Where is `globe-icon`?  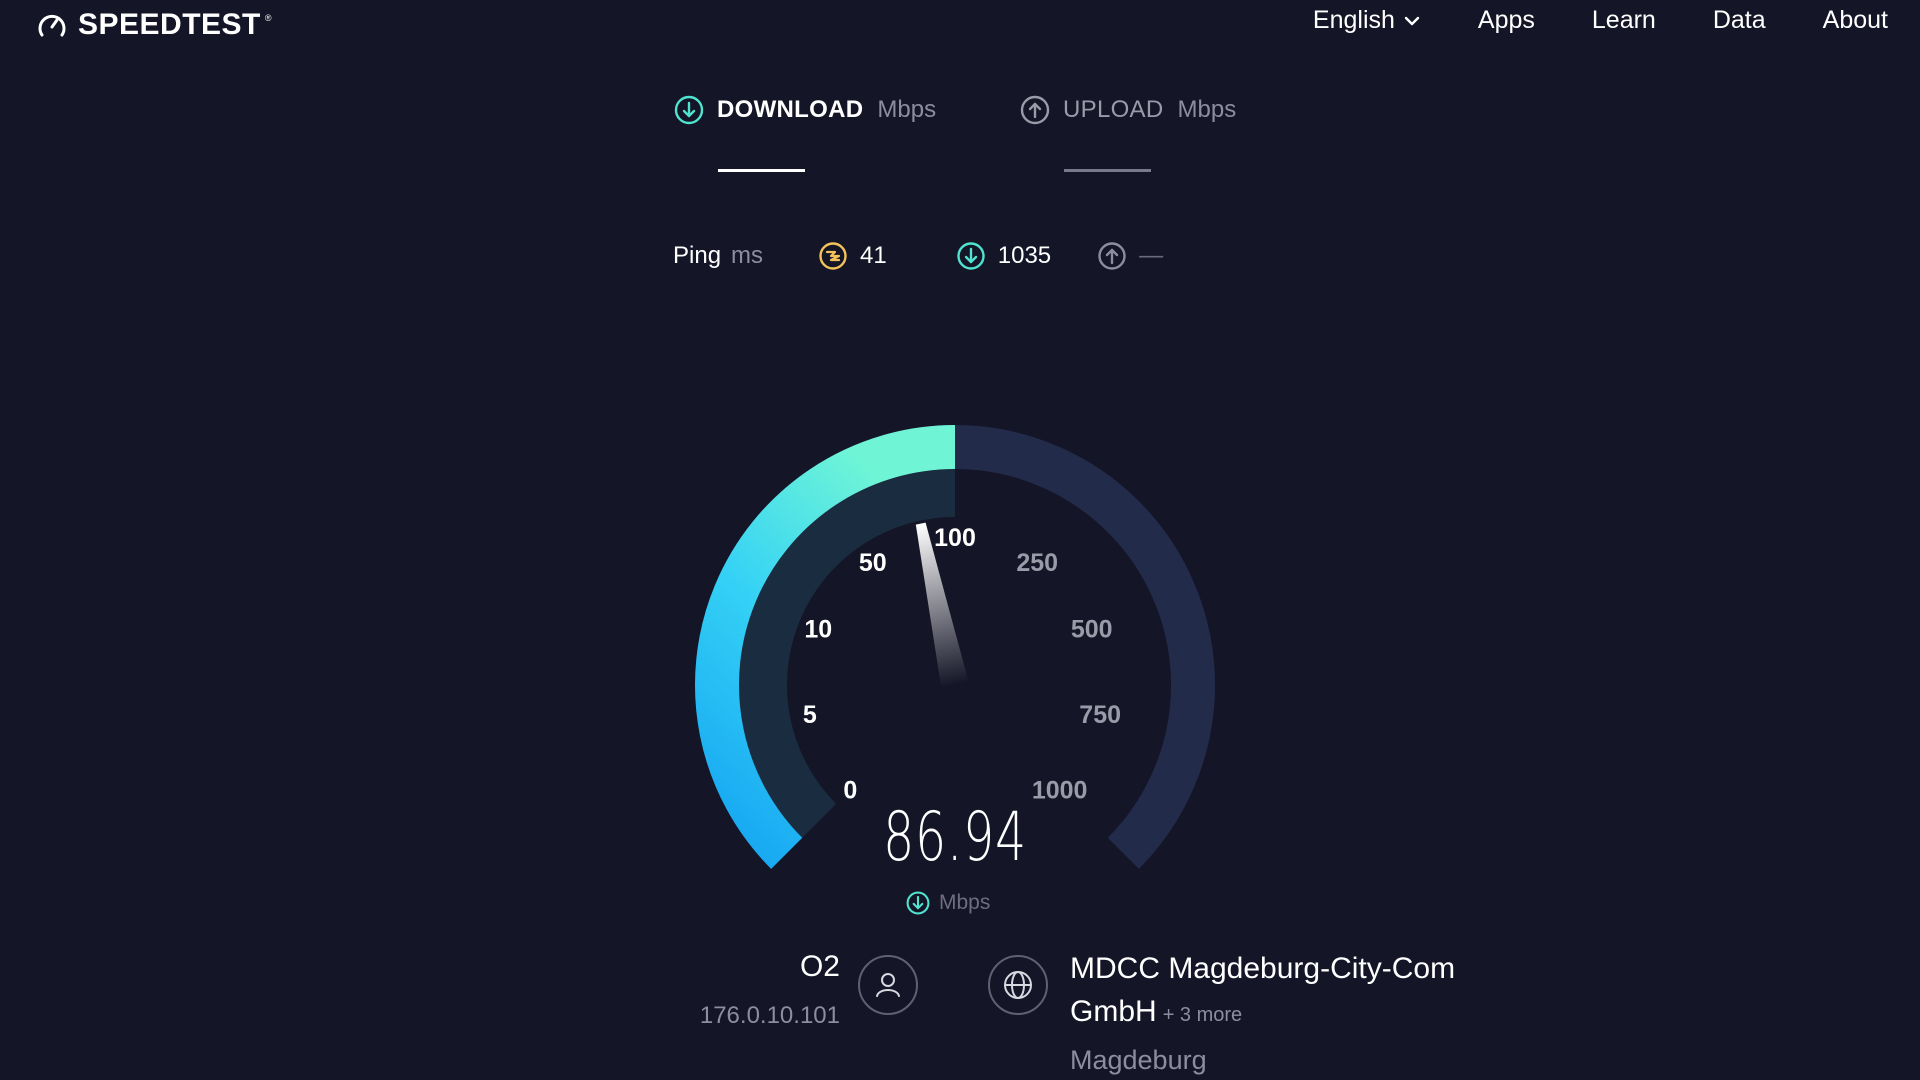 globe-icon is located at coordinates (1018, 985).